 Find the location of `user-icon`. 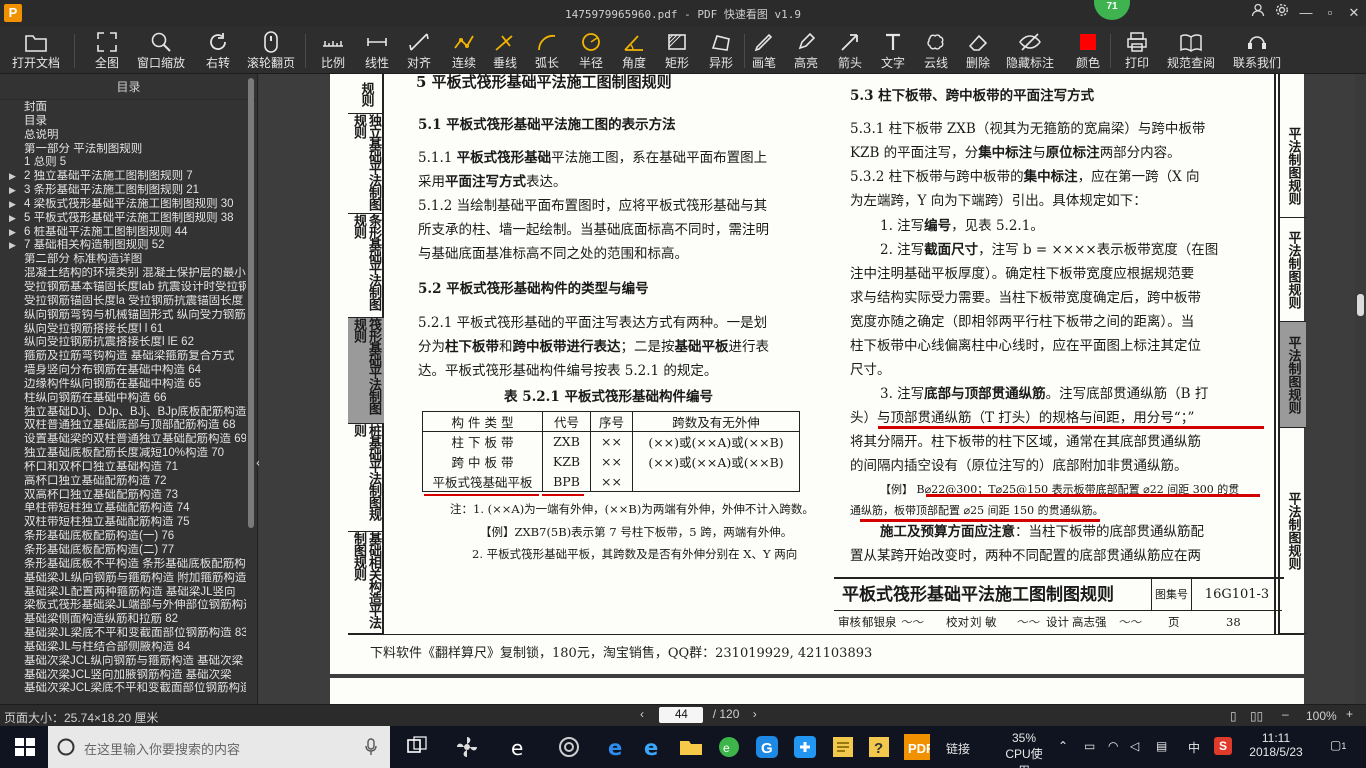

user-icon is located at coordinates (1258, 13).